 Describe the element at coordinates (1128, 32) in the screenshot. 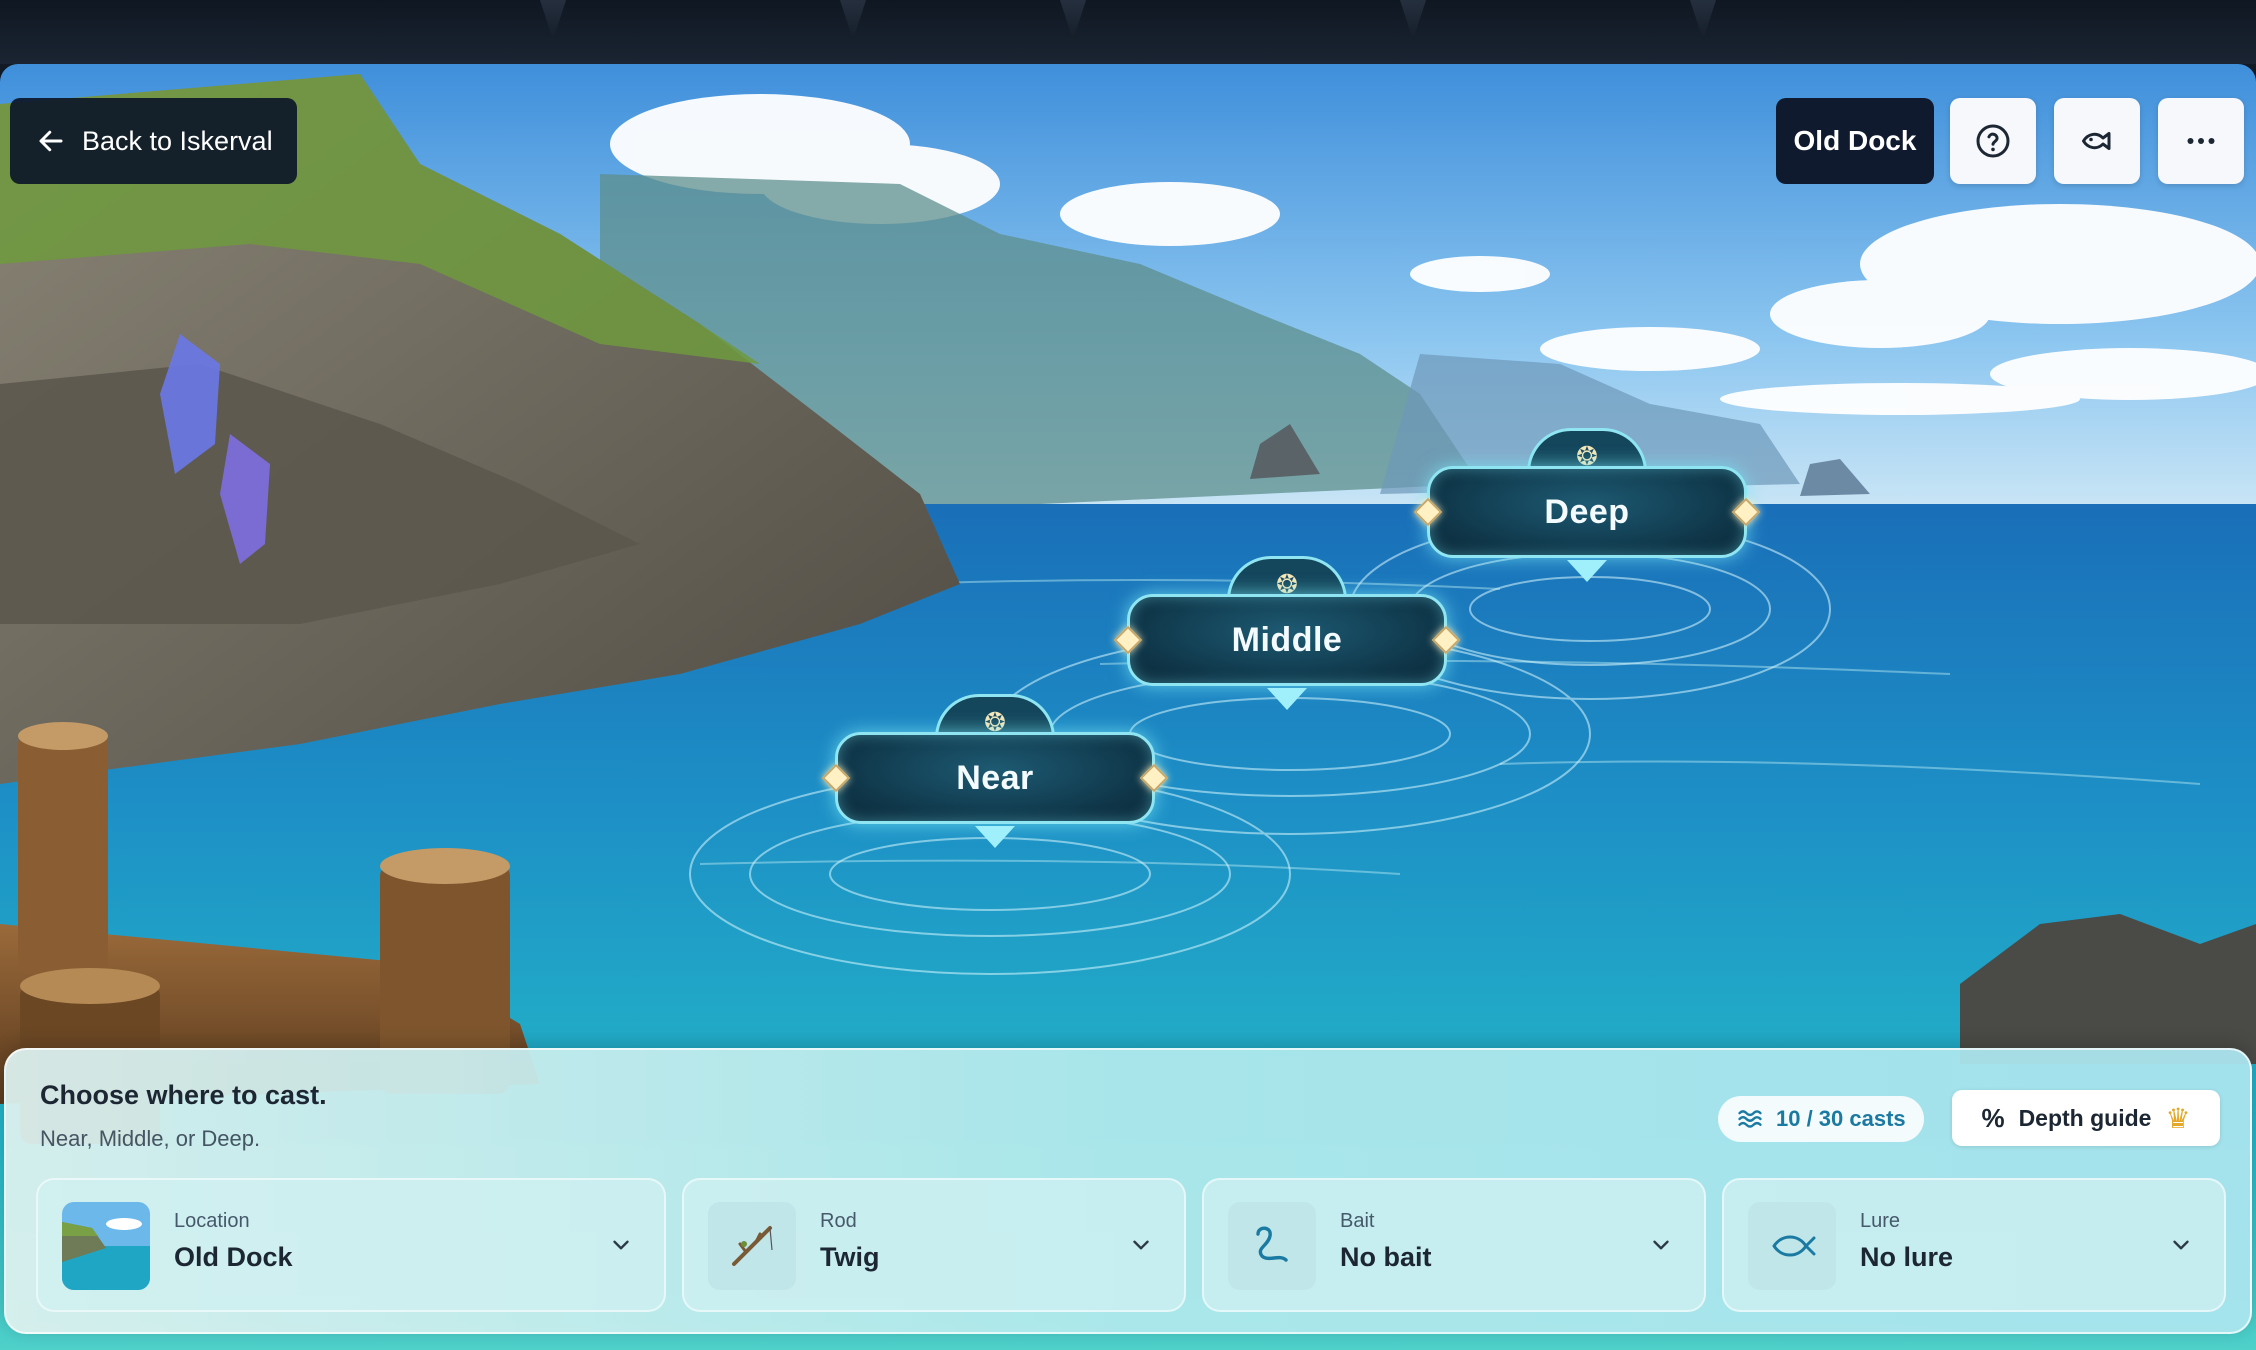

I see `top-cave-strip` at that location.